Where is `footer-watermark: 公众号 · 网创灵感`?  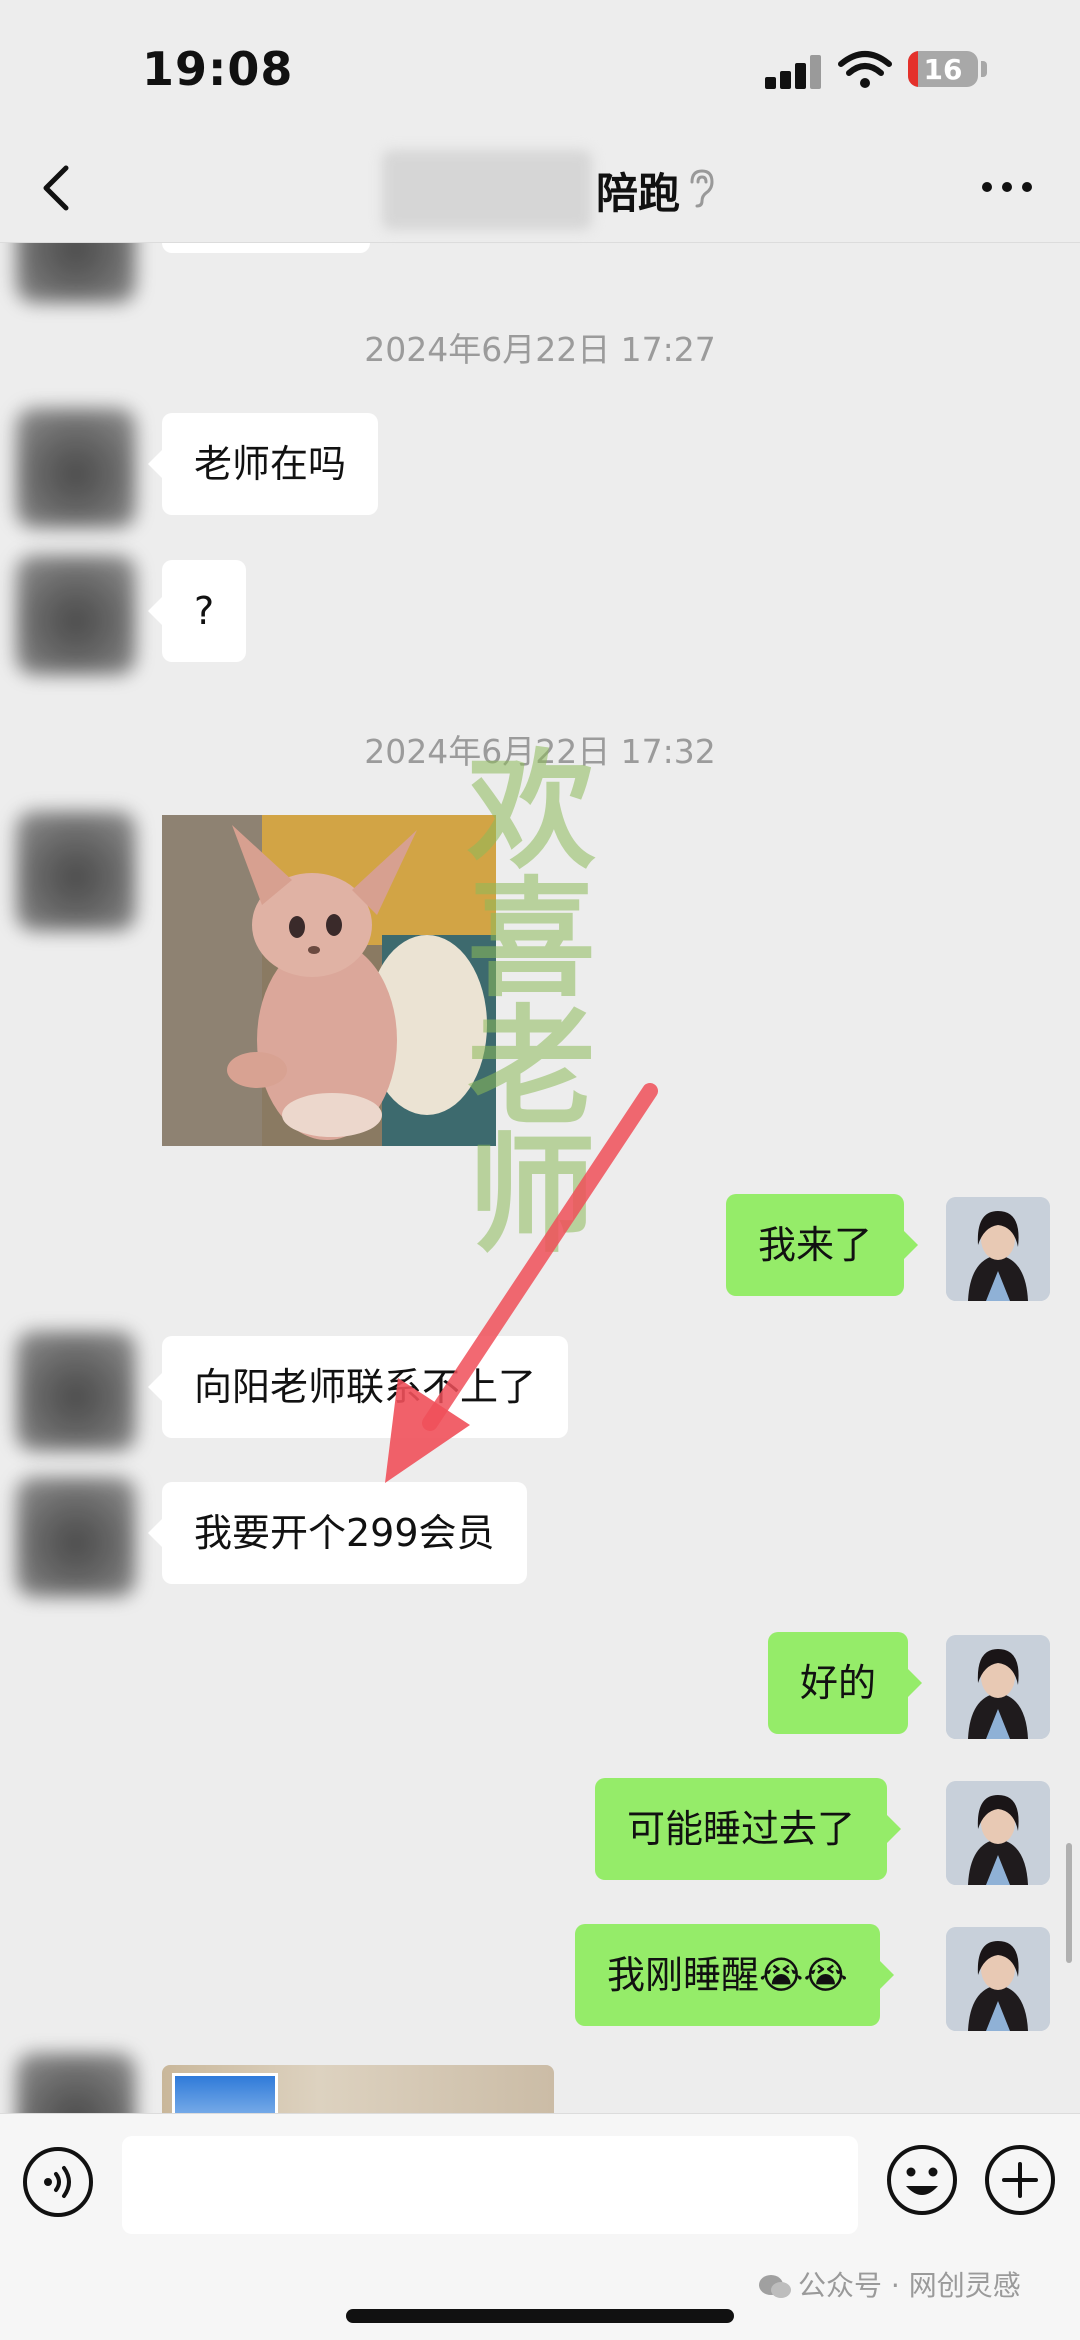
footer-watermark: 公众号 · 网创灵感 is located at coordinates (889, 2284).